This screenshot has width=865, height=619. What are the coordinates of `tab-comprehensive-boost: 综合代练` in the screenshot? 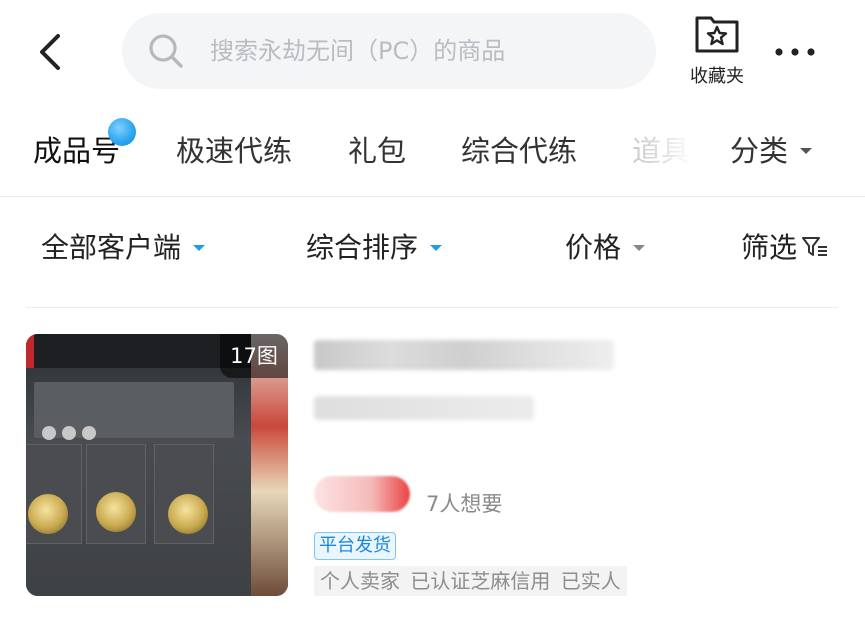 It's located at (519, 149).